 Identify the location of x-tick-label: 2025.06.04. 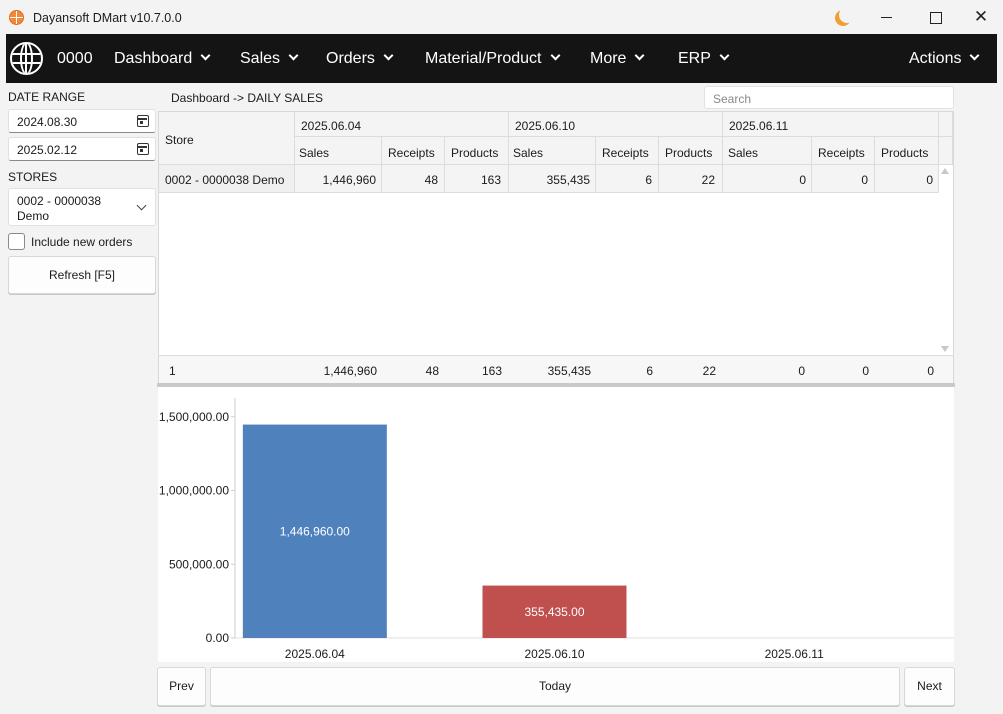
(315, 654).